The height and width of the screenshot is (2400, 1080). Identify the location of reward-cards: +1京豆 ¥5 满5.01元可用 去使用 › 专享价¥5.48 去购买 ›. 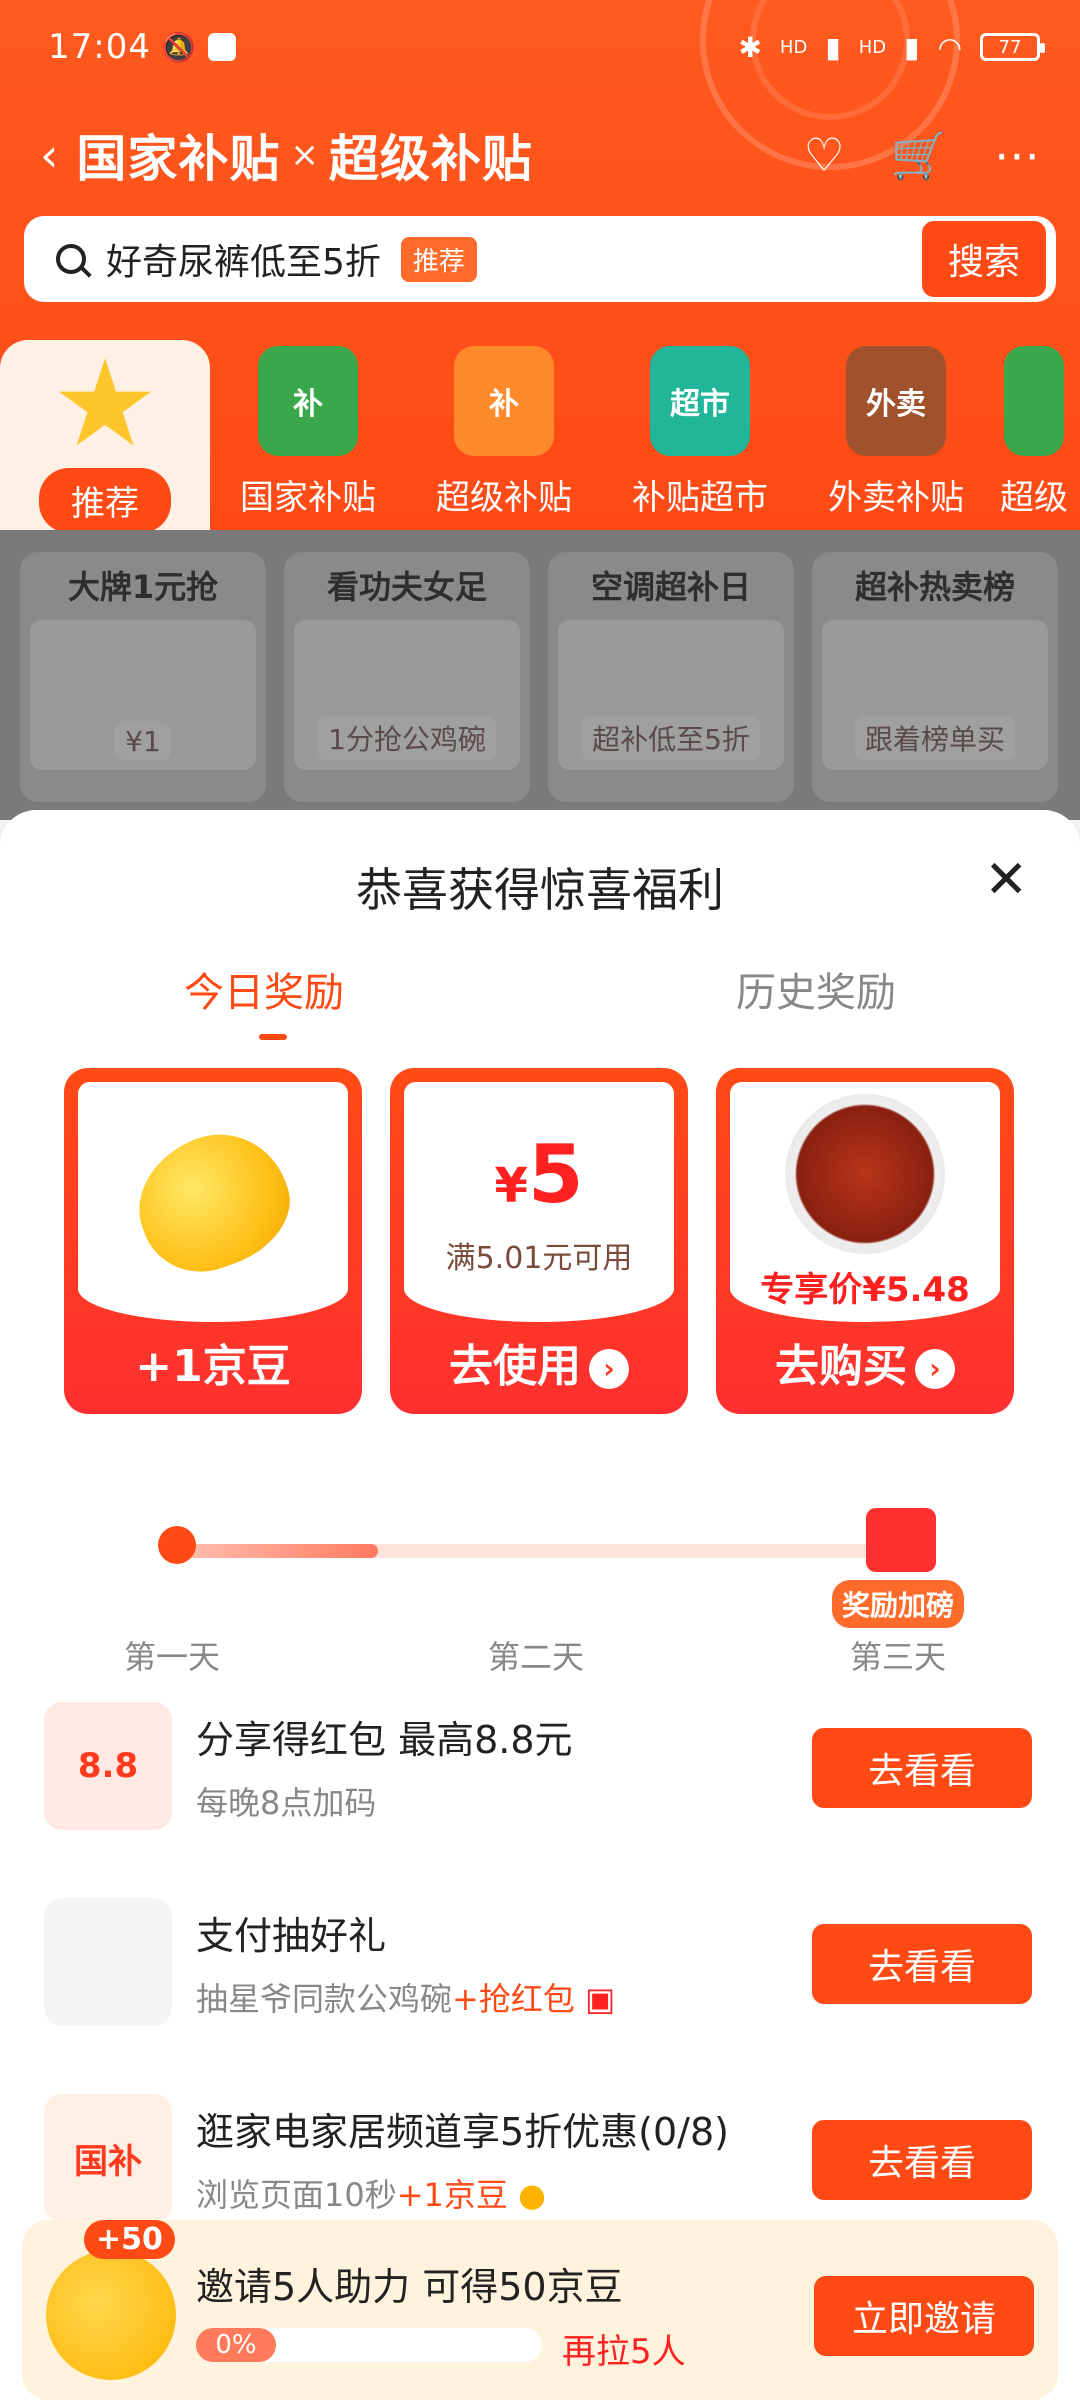
(540, 1241).